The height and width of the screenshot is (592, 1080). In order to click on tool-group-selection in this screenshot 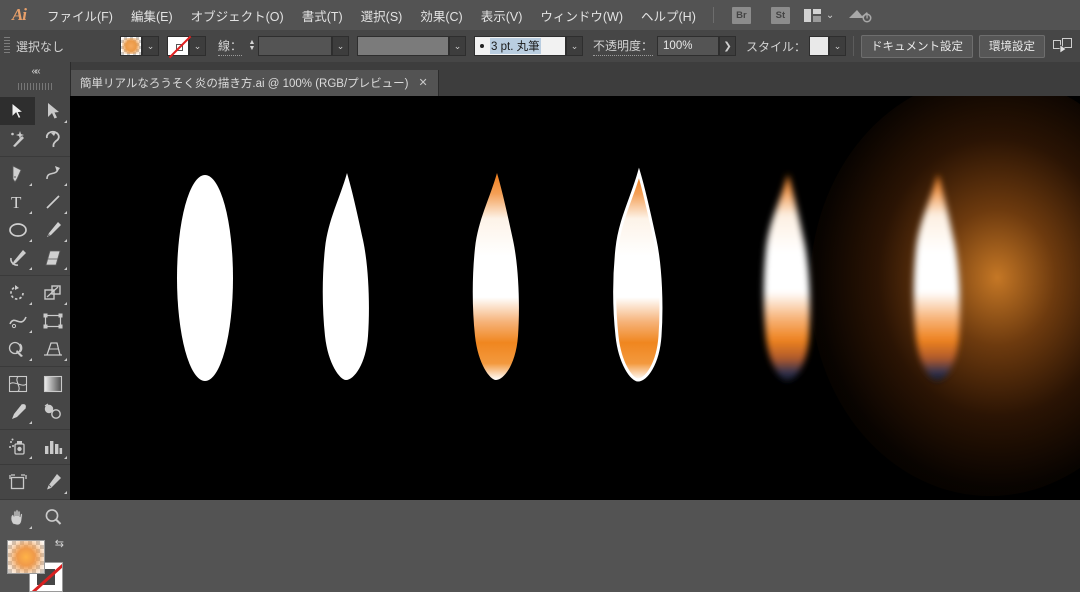, I will do `click(35, 125)`.